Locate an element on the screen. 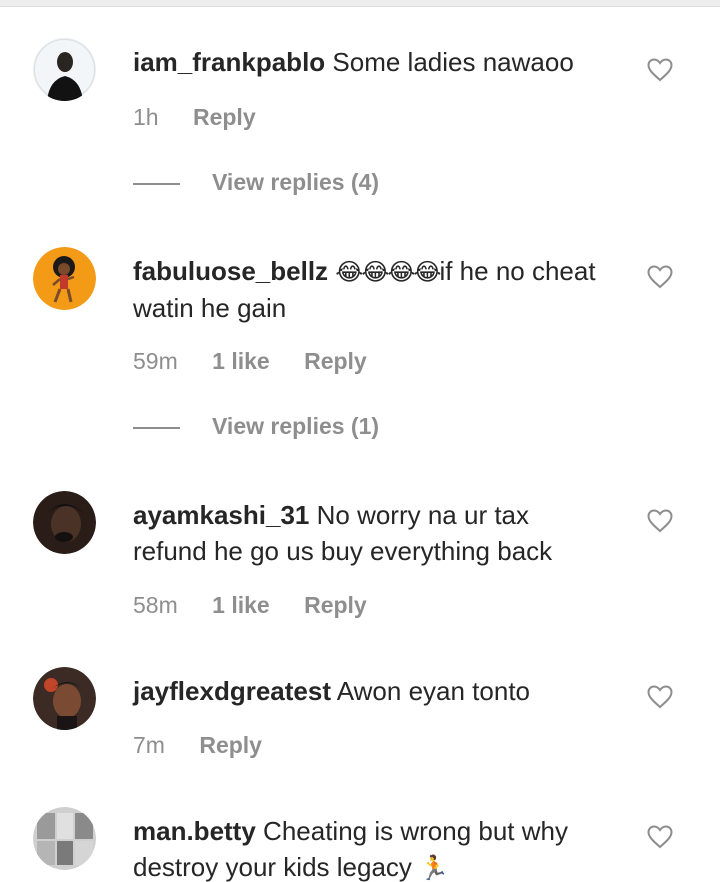  top-divider is located at coordinates (360, 3).